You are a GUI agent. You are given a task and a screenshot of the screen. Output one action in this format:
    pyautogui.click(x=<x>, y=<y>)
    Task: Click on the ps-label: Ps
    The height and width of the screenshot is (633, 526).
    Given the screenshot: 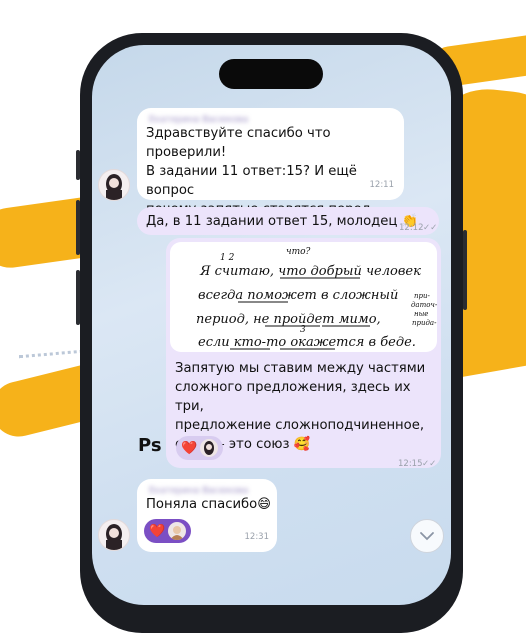 What is the action you would take?
    pyautogui.click(x=150, y=445)
    